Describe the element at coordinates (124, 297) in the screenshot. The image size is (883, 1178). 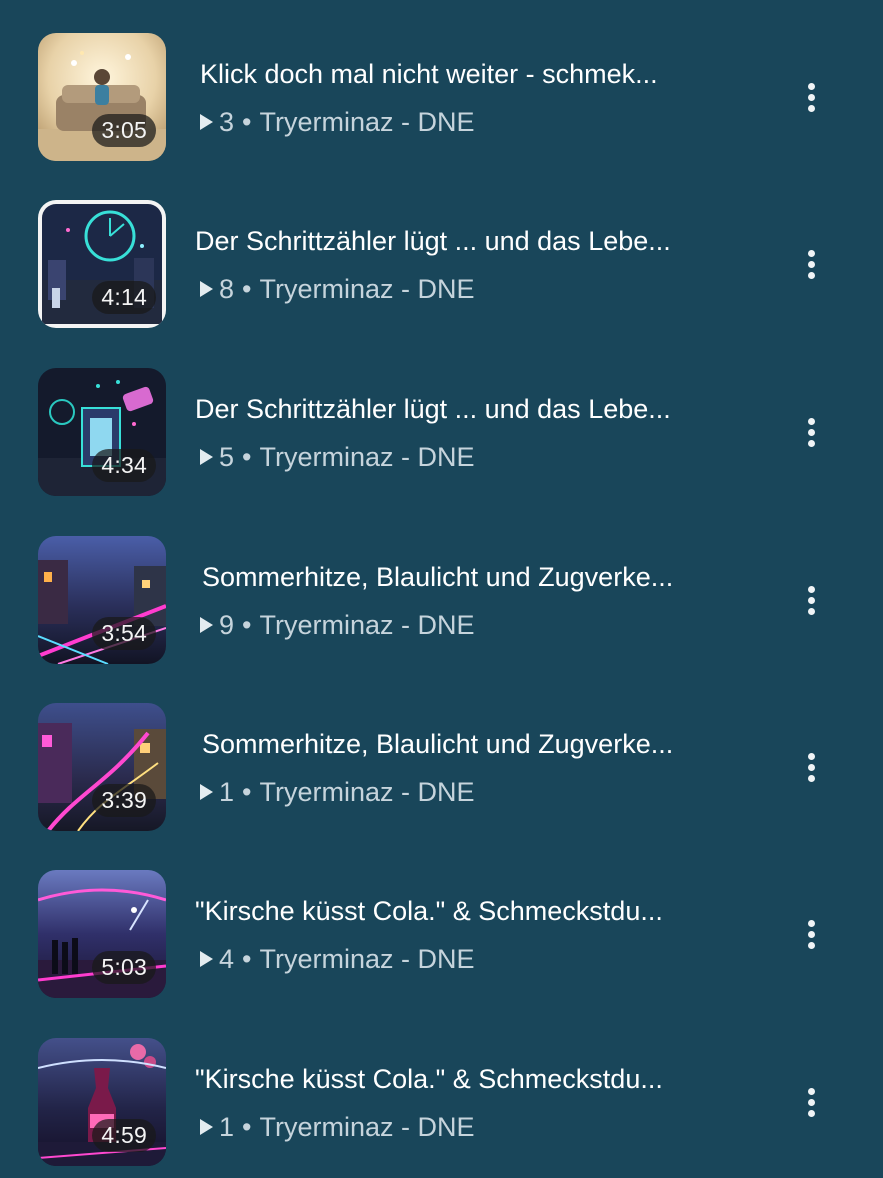
I see `duration-badge: 4:14` at that location.